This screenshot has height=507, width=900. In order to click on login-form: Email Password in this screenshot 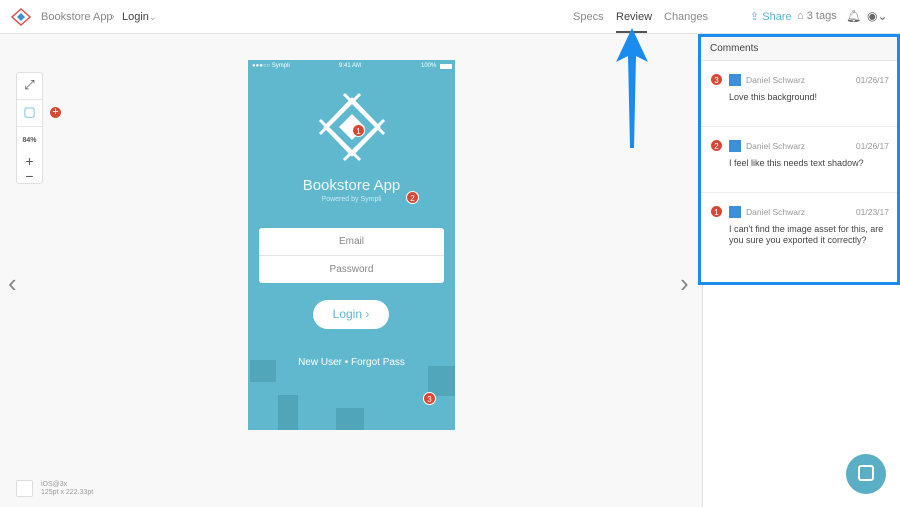, I will do `click(351, 255)`.